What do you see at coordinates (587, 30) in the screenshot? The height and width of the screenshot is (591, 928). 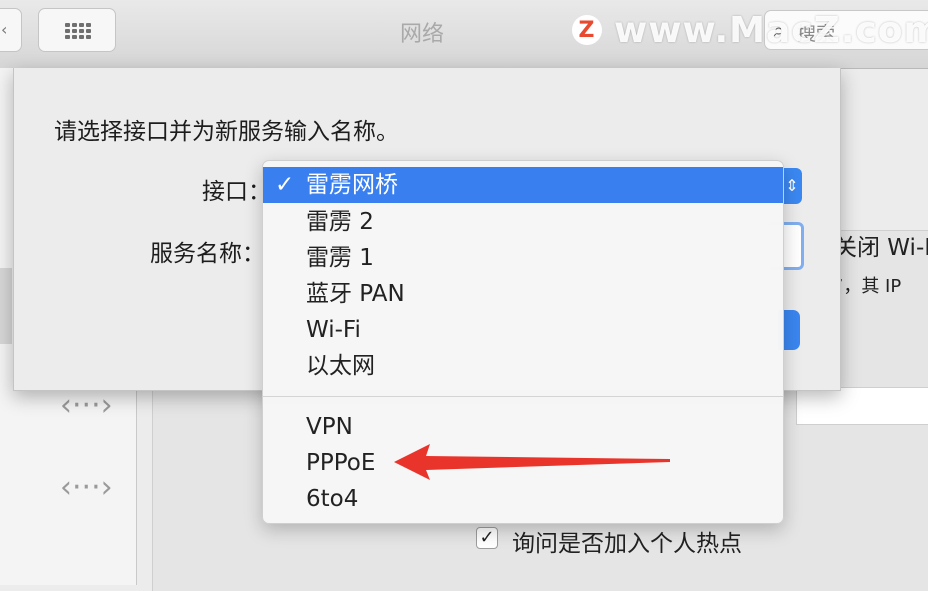 I see `watermark-logo: Z` at bounding box center [587, 30].